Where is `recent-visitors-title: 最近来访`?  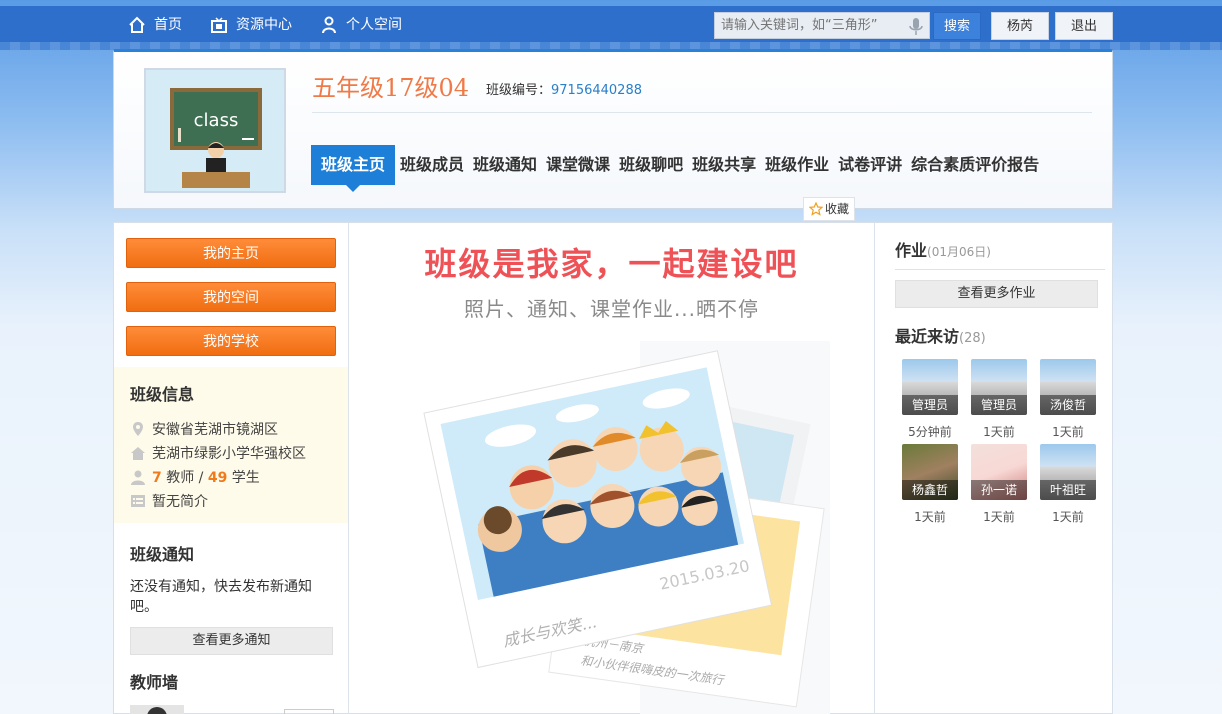
recent-visitors-title: 最近来访 is located at coordinates (927, 336).